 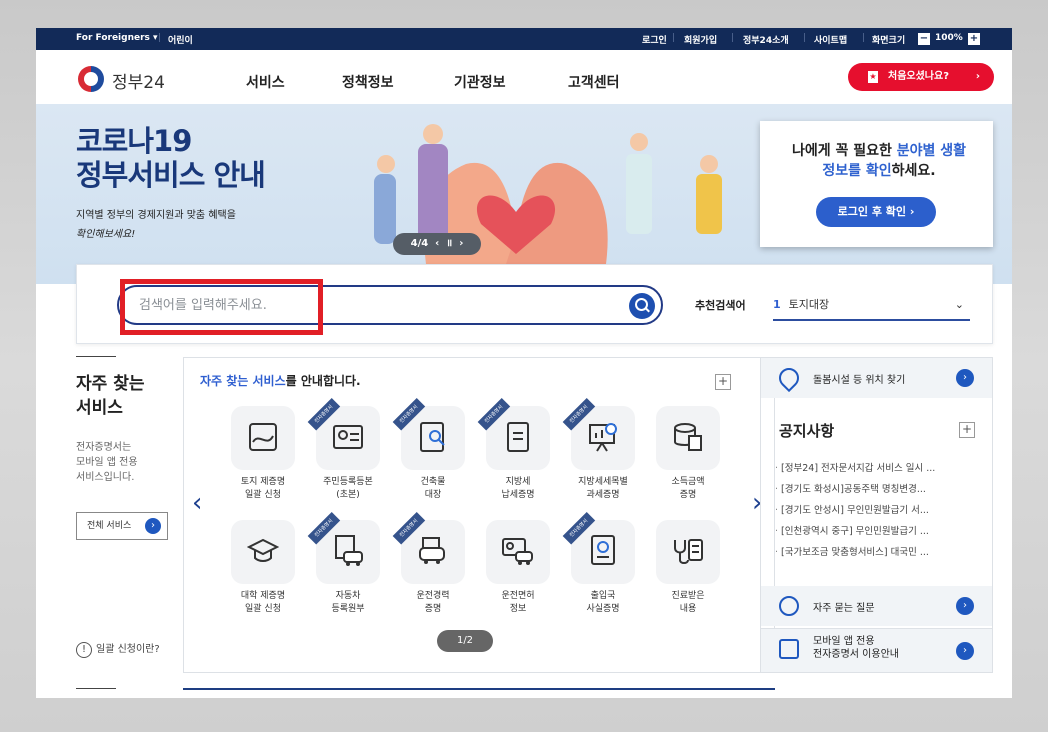 I want to click on service-label: 자동차 등록원부, so click(x=348, y=603).